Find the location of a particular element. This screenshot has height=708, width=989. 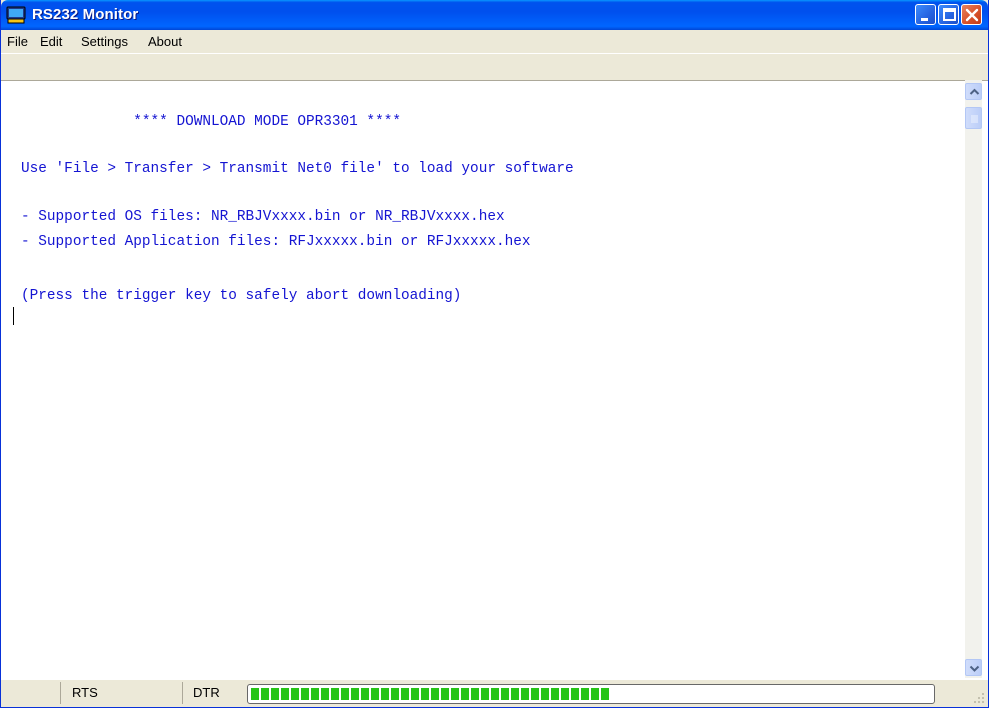

resize-grip-icon is located at coordinates (978, 697).